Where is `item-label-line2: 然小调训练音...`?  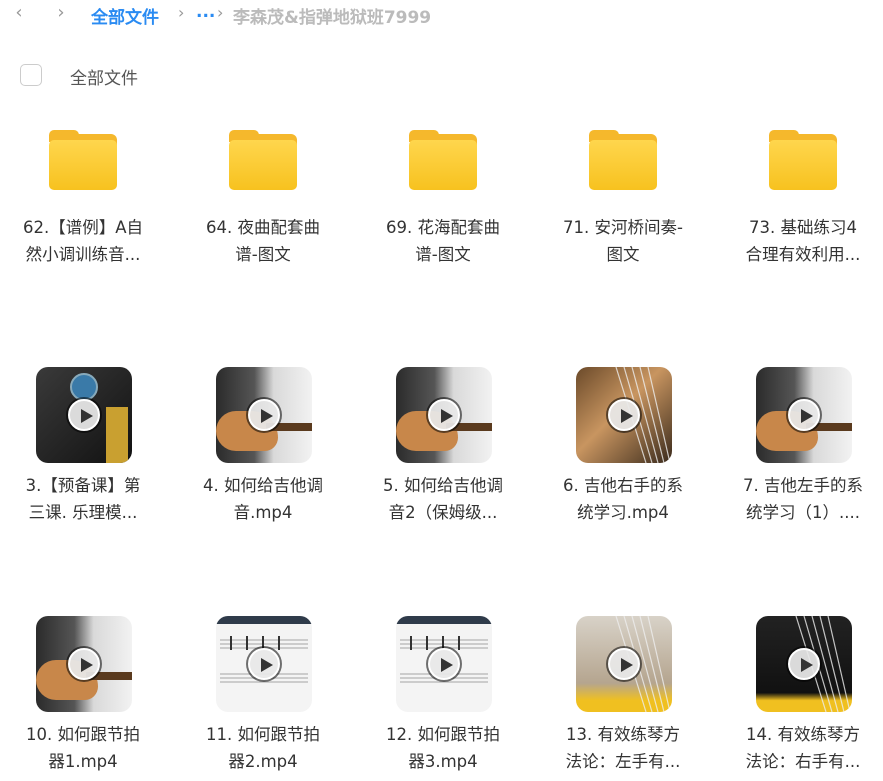
item-label-line2: 然小调训练音... is located at coordinates (83, 254).